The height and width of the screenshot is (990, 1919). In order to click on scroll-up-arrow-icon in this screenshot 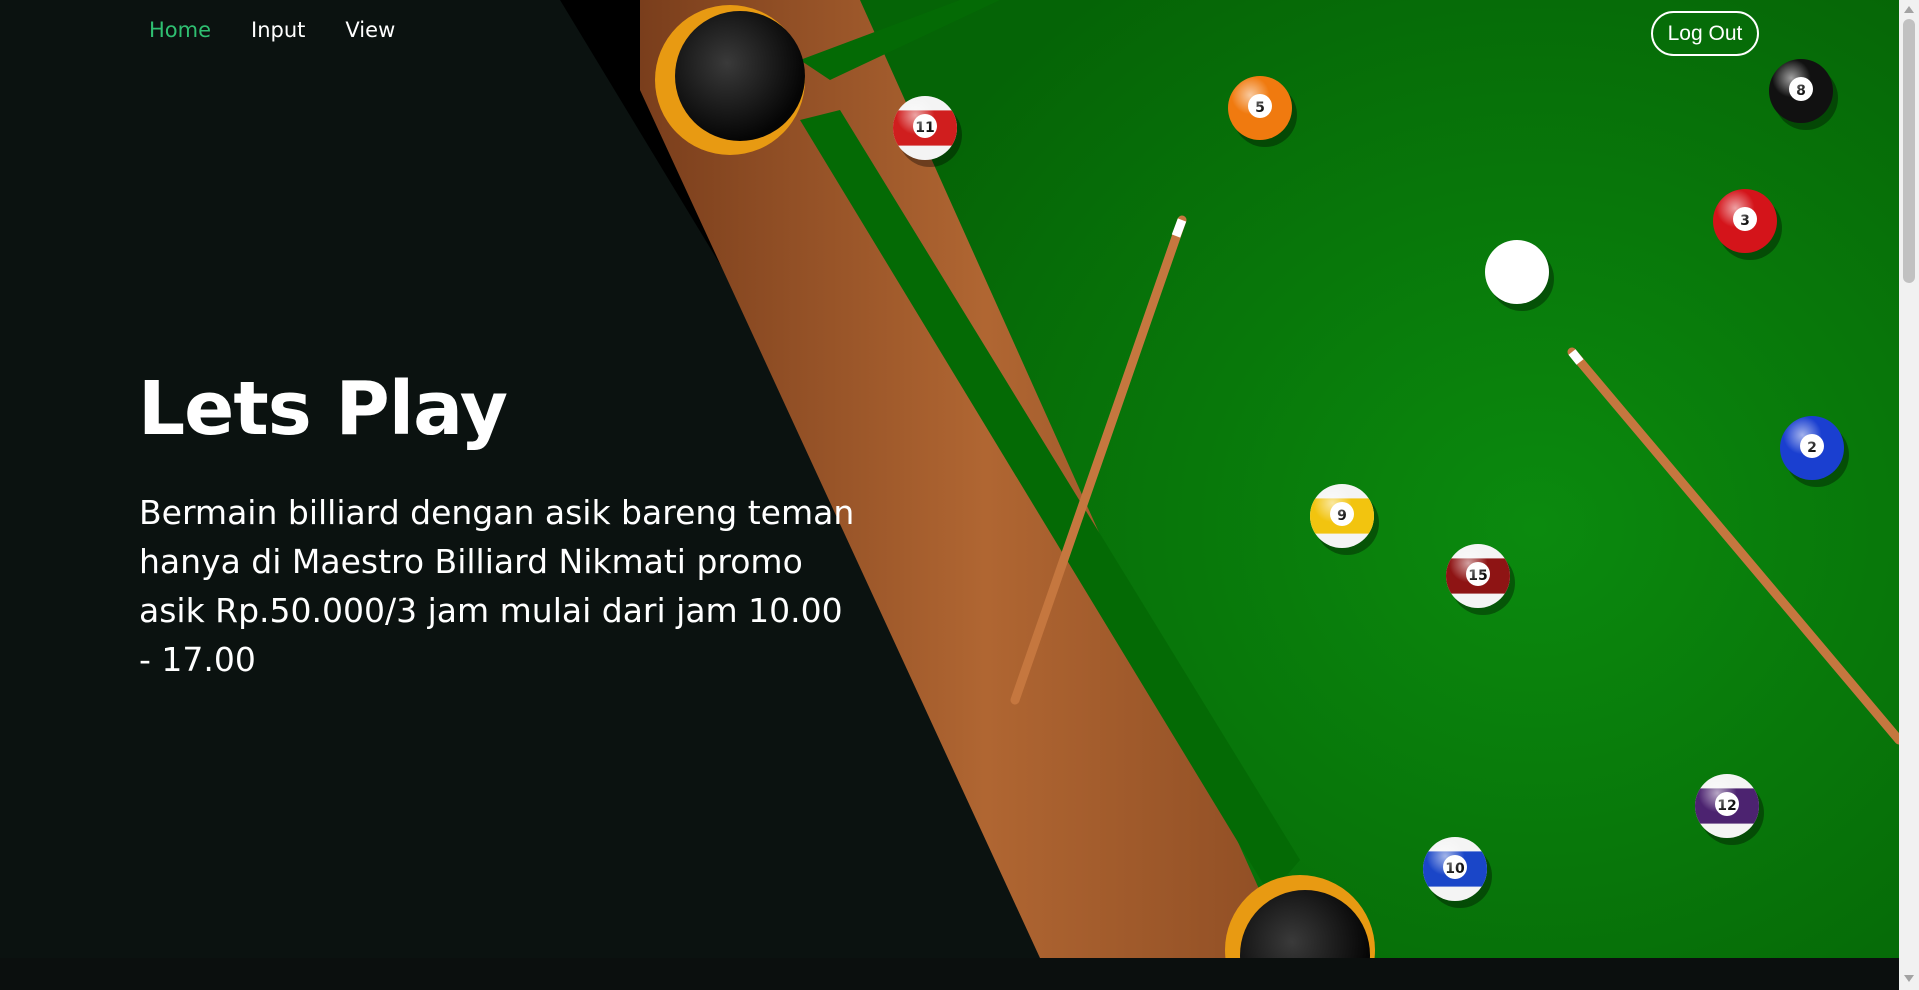, I will do `click(1909, 9)`.